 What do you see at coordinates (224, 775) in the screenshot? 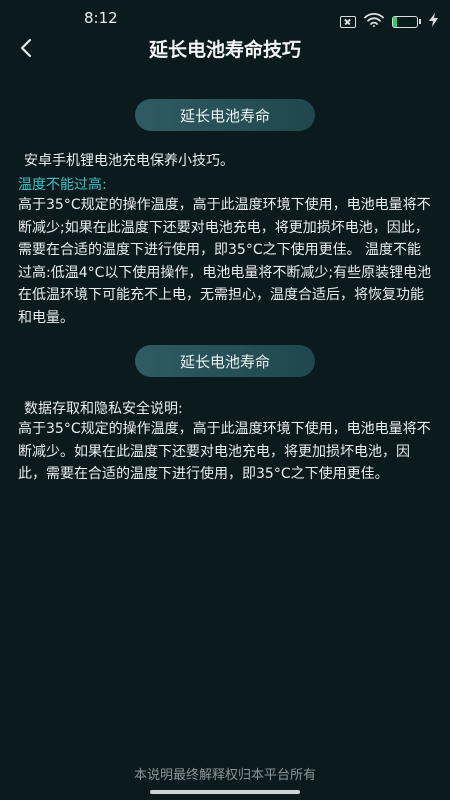
I see `footer-note: 本说明最终解释权归本平台所有` at bounding box center [224, 775].